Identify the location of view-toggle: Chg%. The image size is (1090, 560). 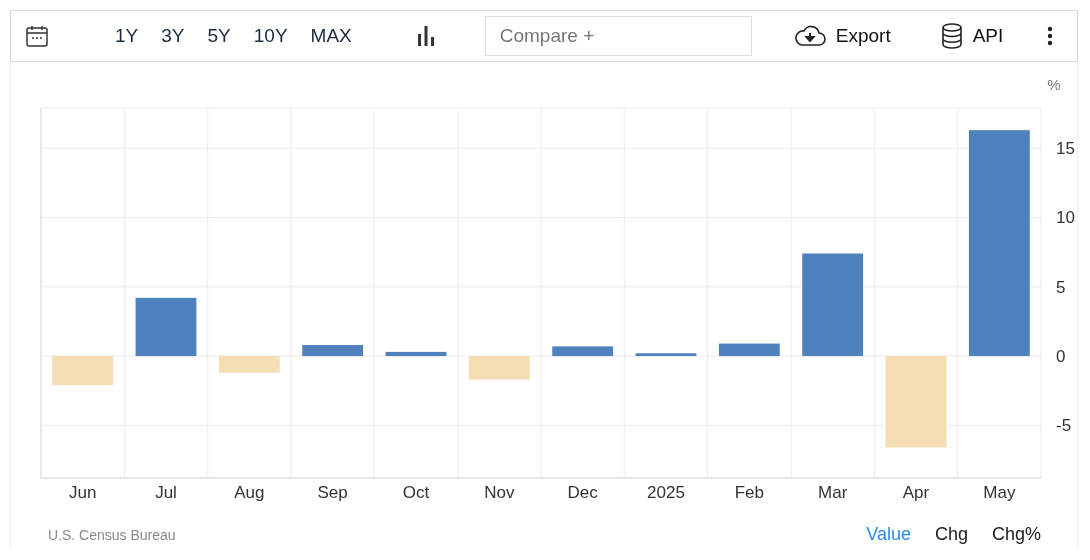
(1016, 534).